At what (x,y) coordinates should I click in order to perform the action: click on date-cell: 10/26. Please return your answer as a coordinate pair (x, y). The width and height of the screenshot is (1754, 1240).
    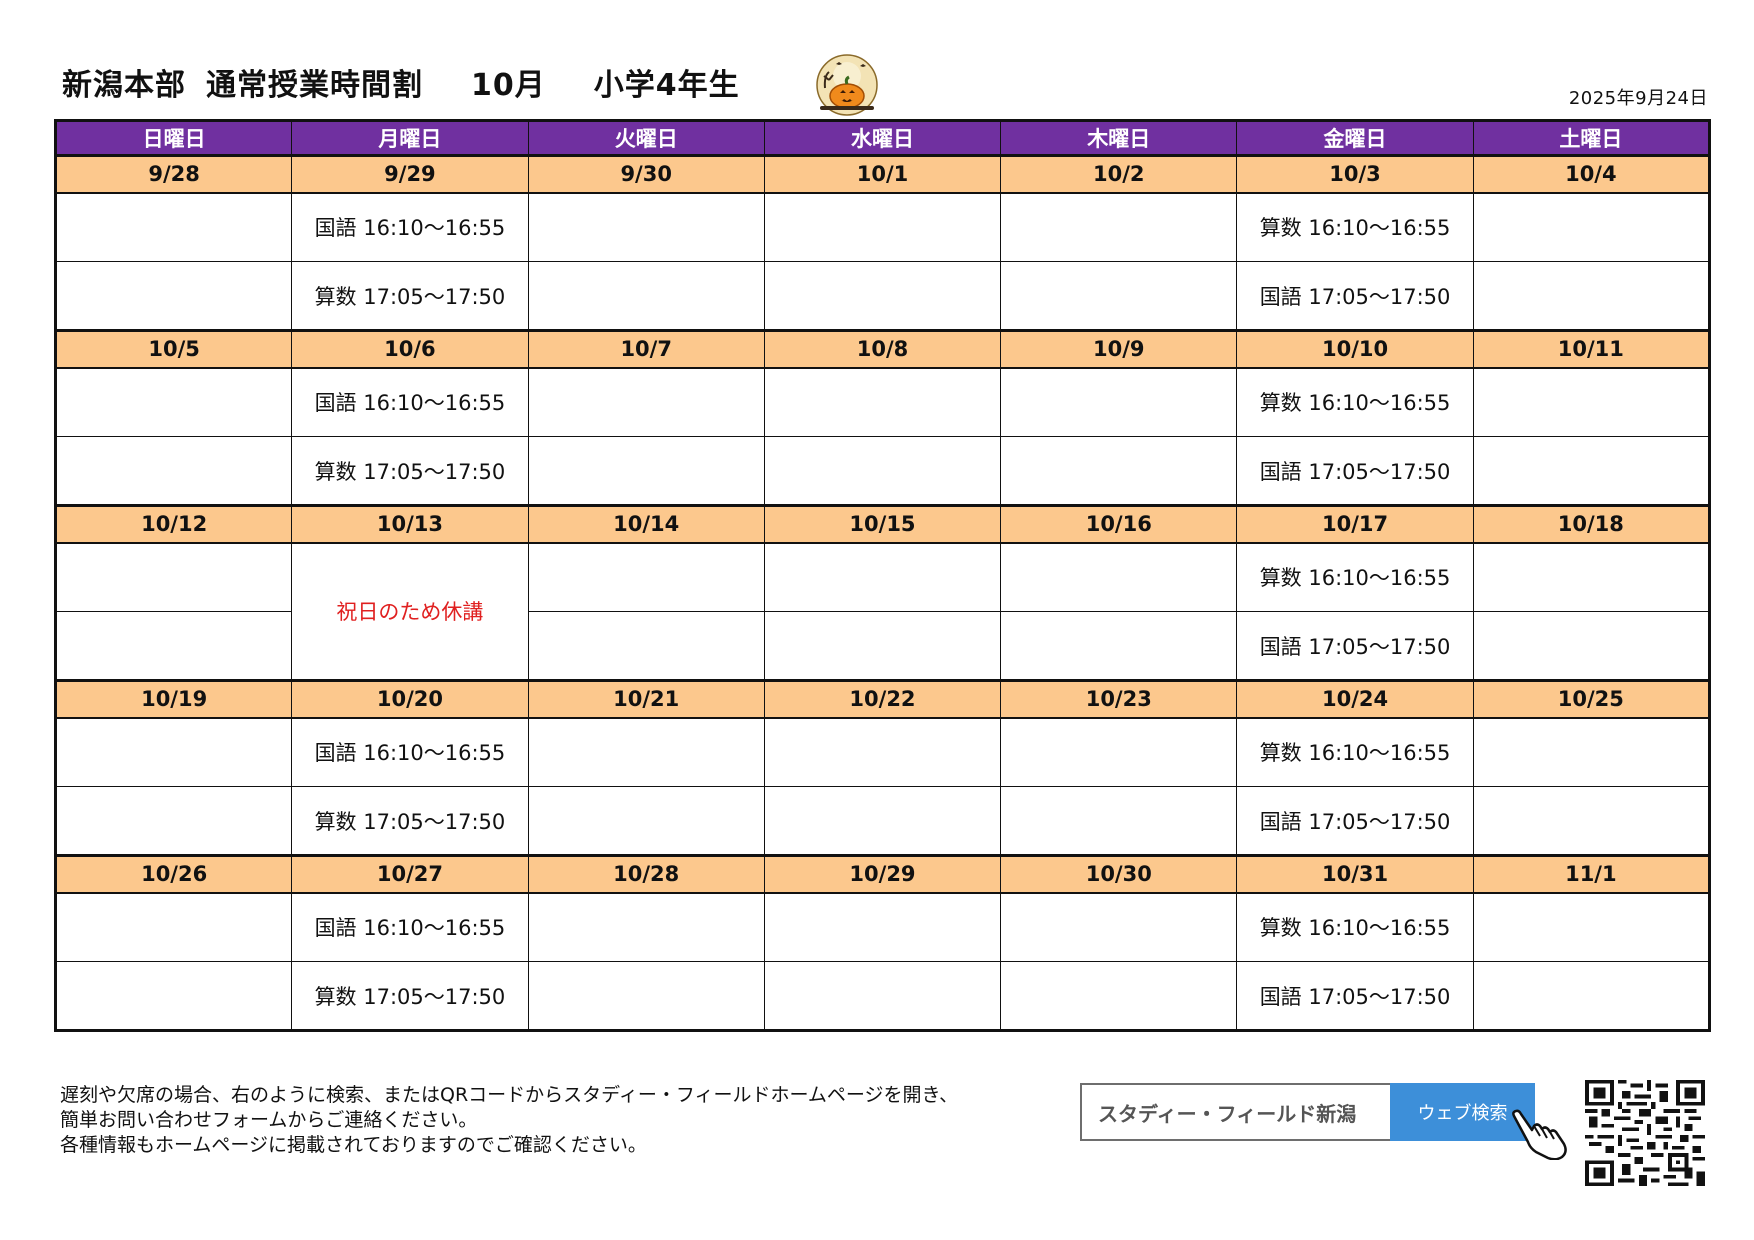
    Looking at the image, I should click on (173, 874).